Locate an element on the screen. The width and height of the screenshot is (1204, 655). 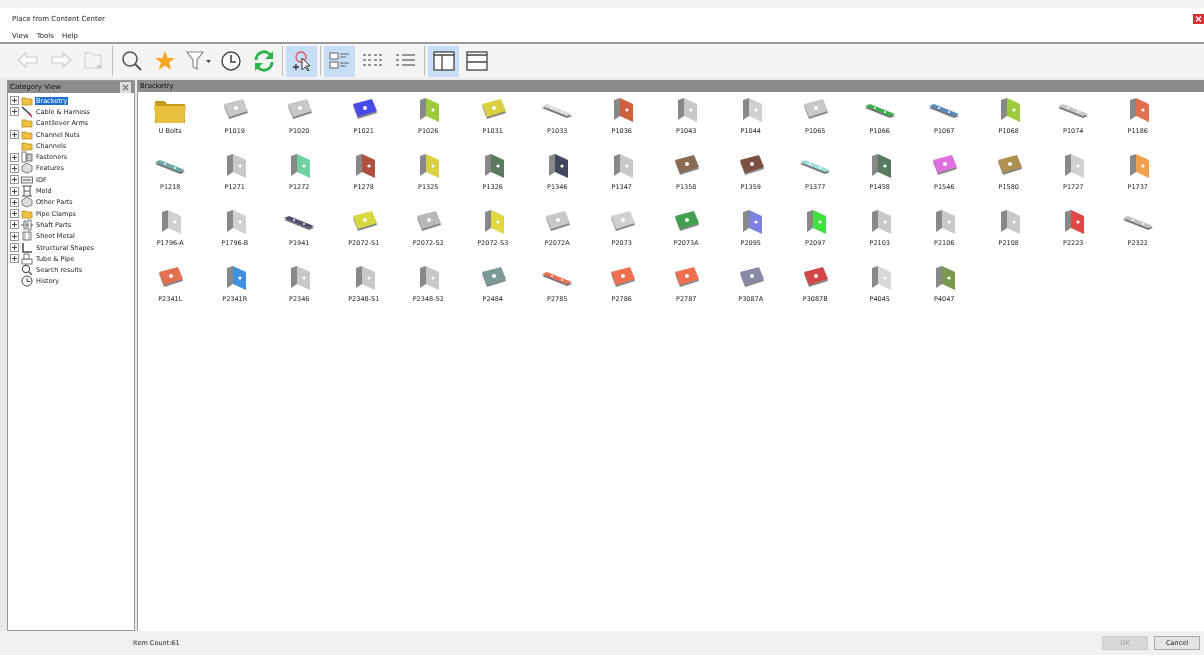
vertical-split-icon is located at coordinates (443, 61).